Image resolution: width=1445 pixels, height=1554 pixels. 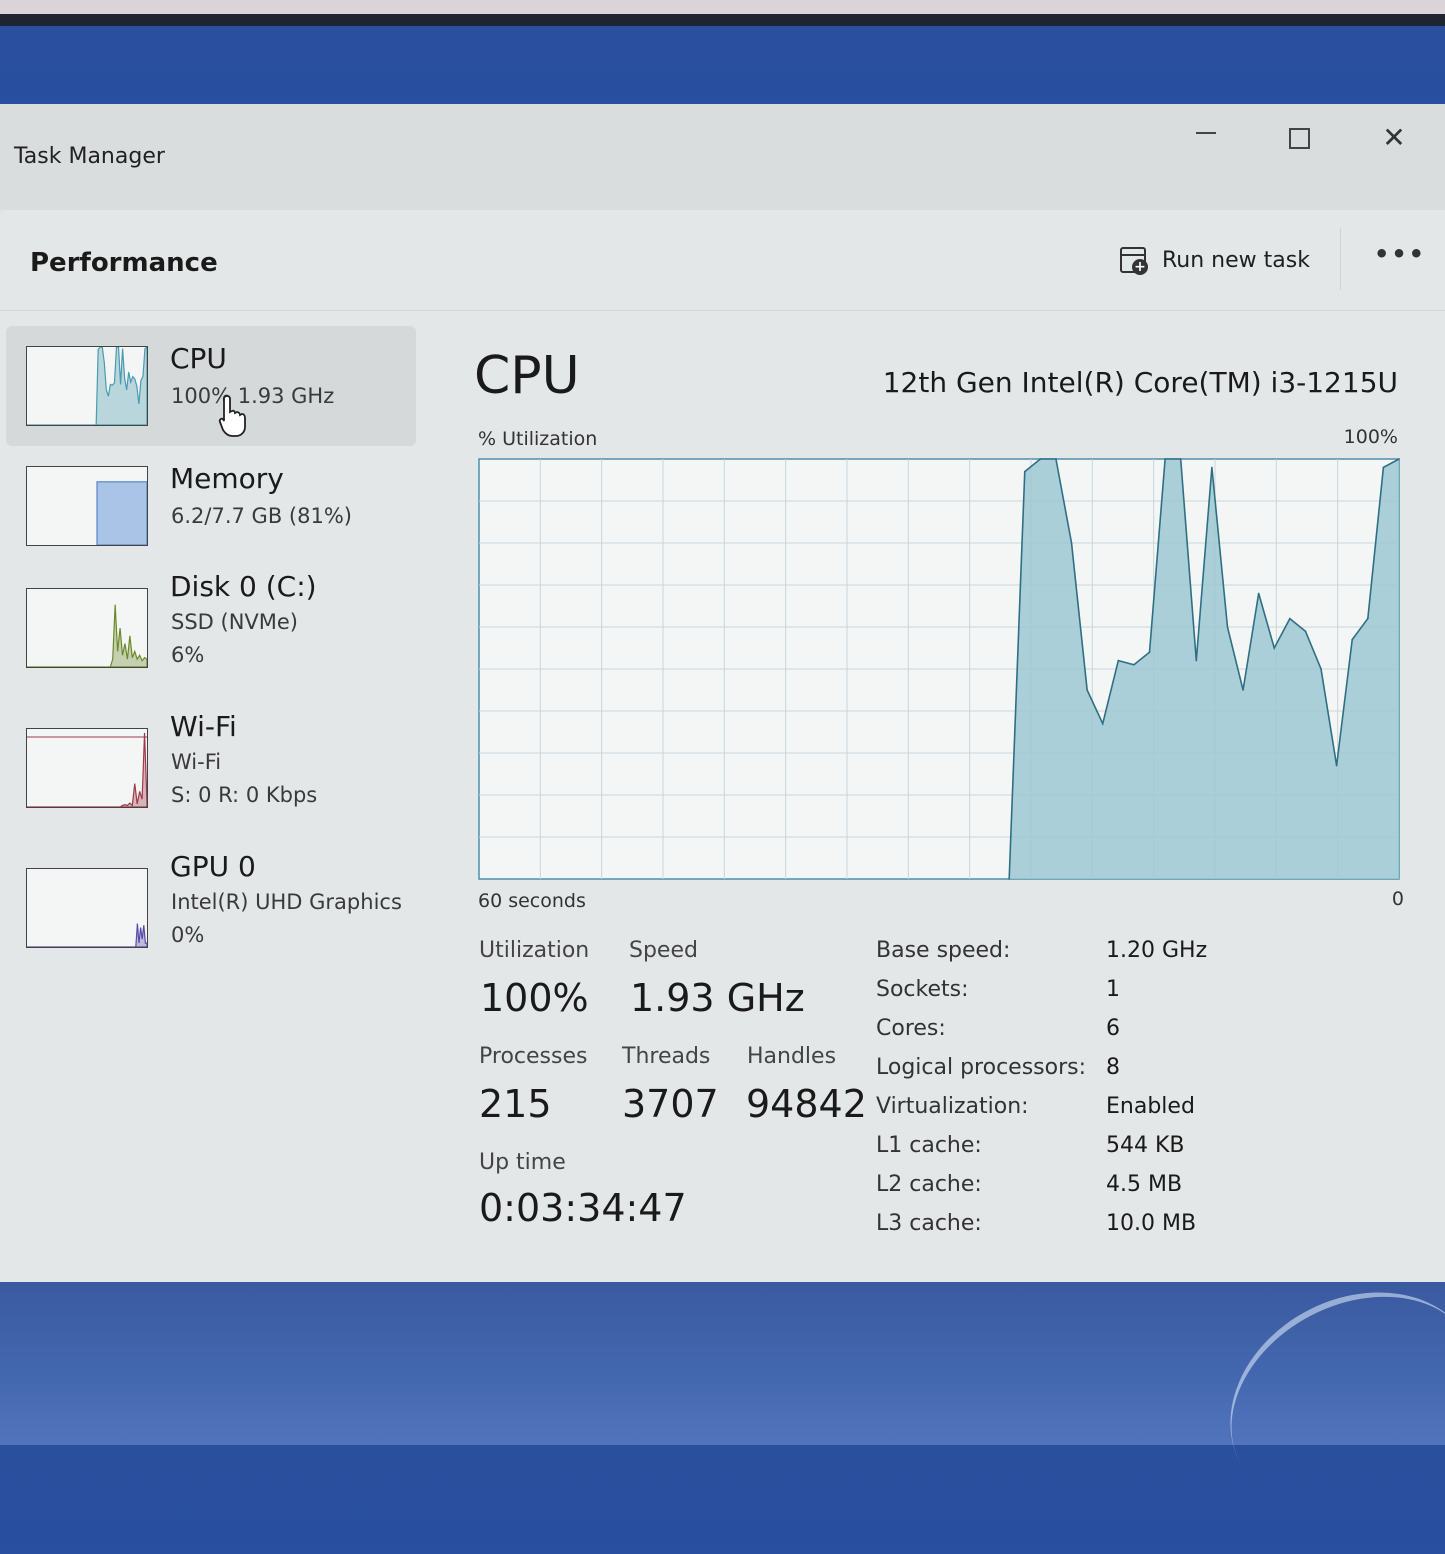 What do you see at coordinates (929, 1223) in the screenshot?
I see `spec-label: L3 cache:` at bounding box center [929, 1223].